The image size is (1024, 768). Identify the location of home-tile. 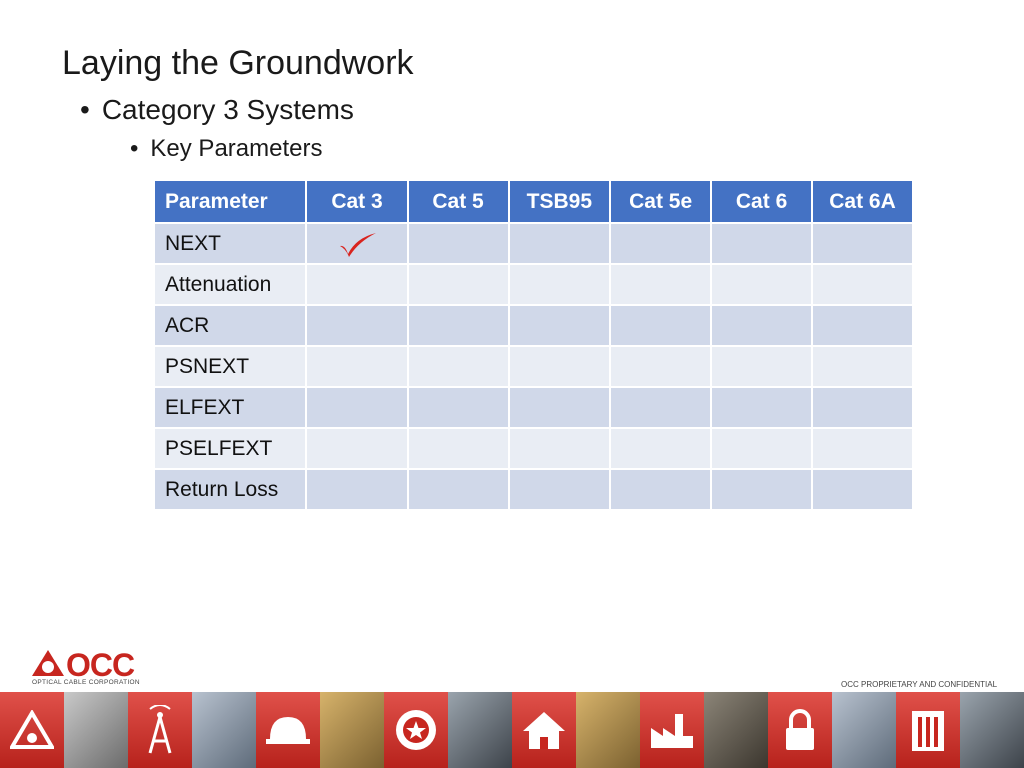
(544, 730).